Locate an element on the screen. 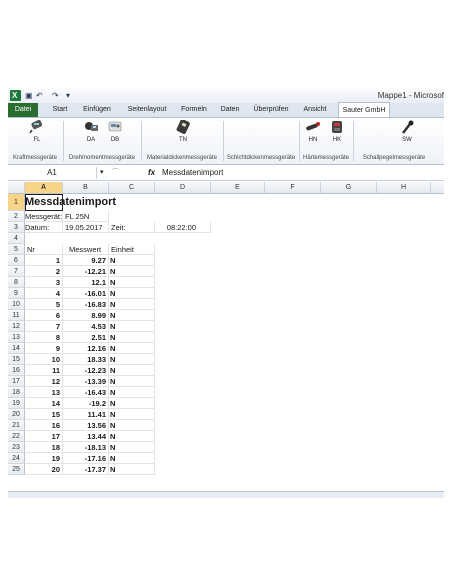 This screenshot has height=584, width=452. row-header: 15 is located at coordinates (16, 359).